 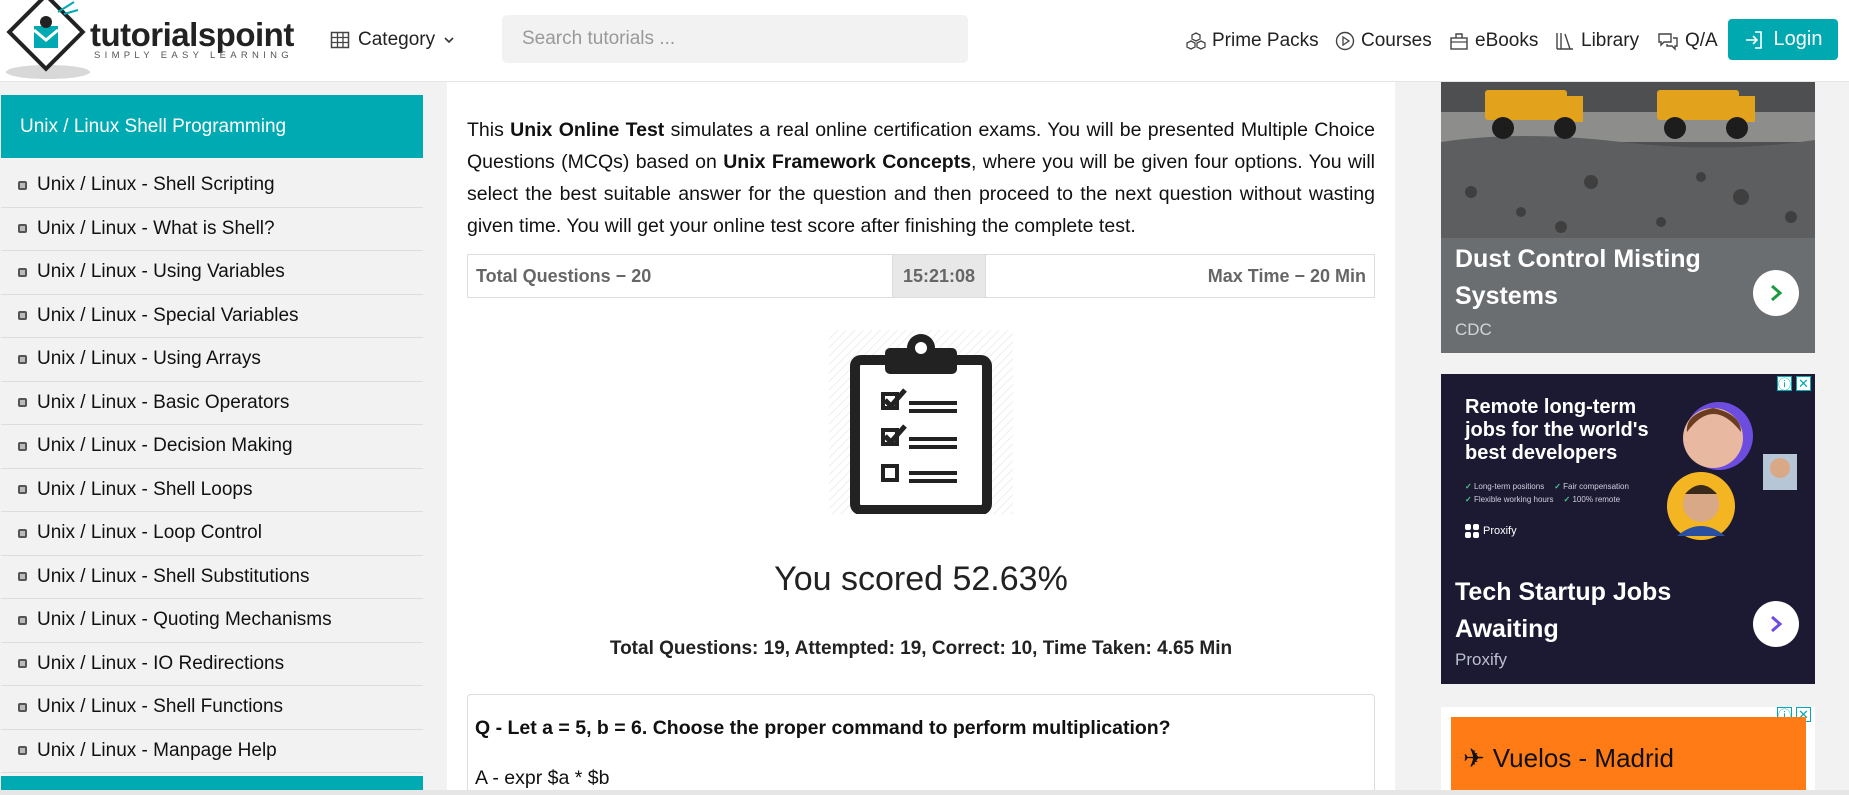 What do you see at coordinates (193, 55) in the screenshot?
I see `logo-tagline: SIMPLY EASY LEARNING` at bounding box center [193, 55].